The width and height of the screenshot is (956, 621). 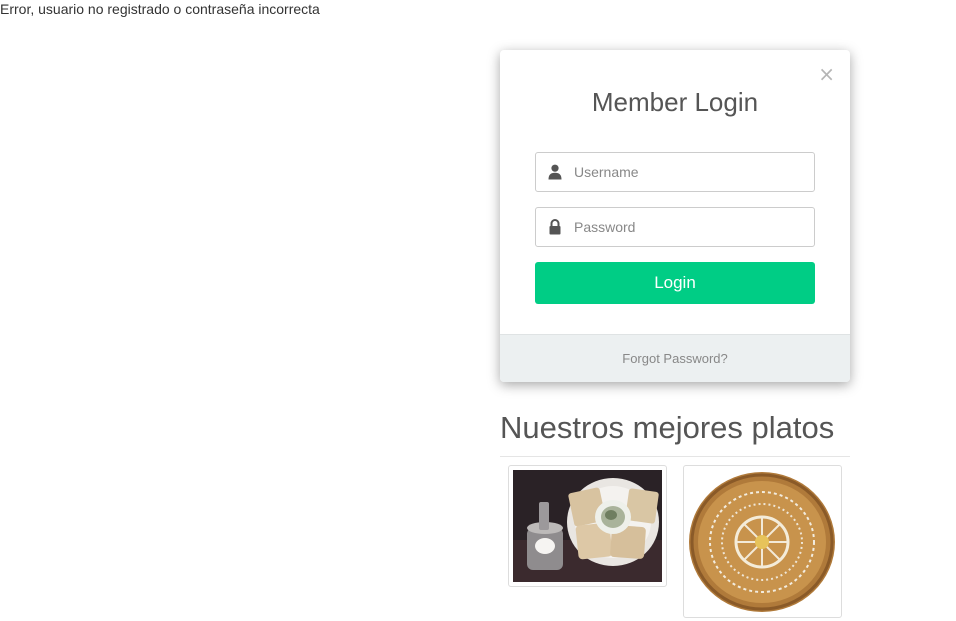 I want to click on username-input, so click(x=692, y=172).